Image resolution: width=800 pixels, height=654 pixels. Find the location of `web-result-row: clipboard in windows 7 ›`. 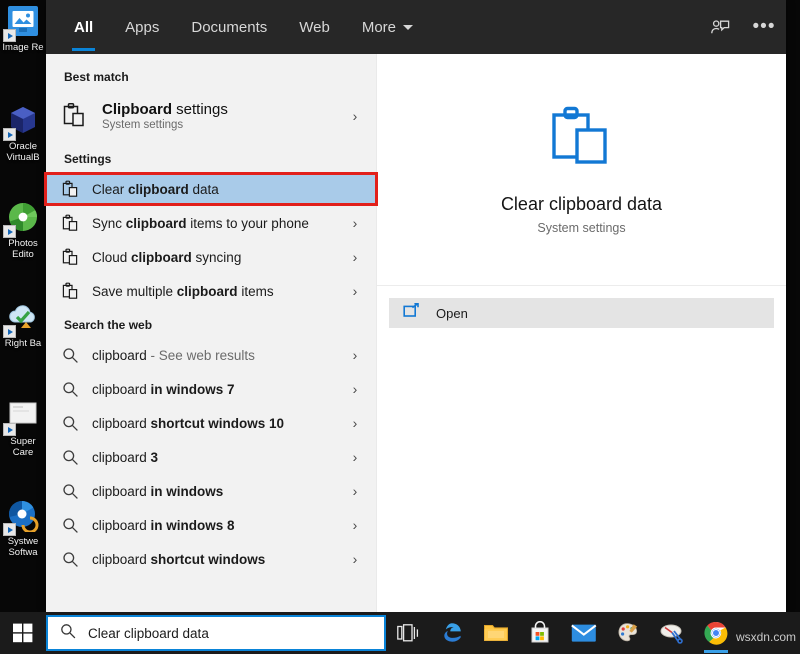

web-result-row: clipboard in windows 7 › is located at coordinates (211, 389).